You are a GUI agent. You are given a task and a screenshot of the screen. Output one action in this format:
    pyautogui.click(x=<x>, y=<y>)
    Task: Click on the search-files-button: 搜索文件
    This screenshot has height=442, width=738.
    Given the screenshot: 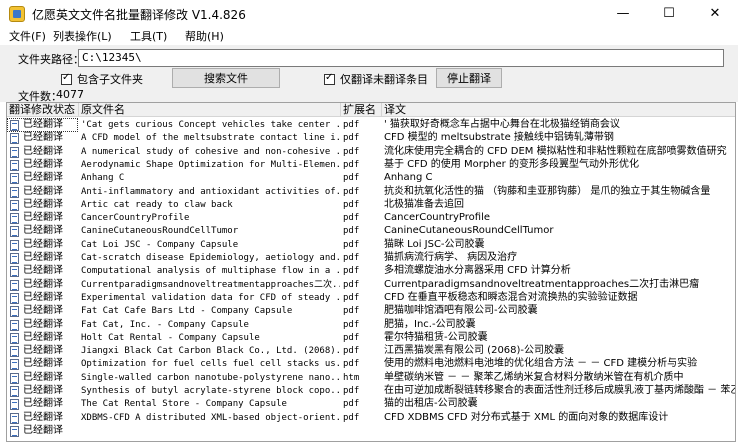 What is the action you would take?
    pyautogui.click(x=226, y=78)
    